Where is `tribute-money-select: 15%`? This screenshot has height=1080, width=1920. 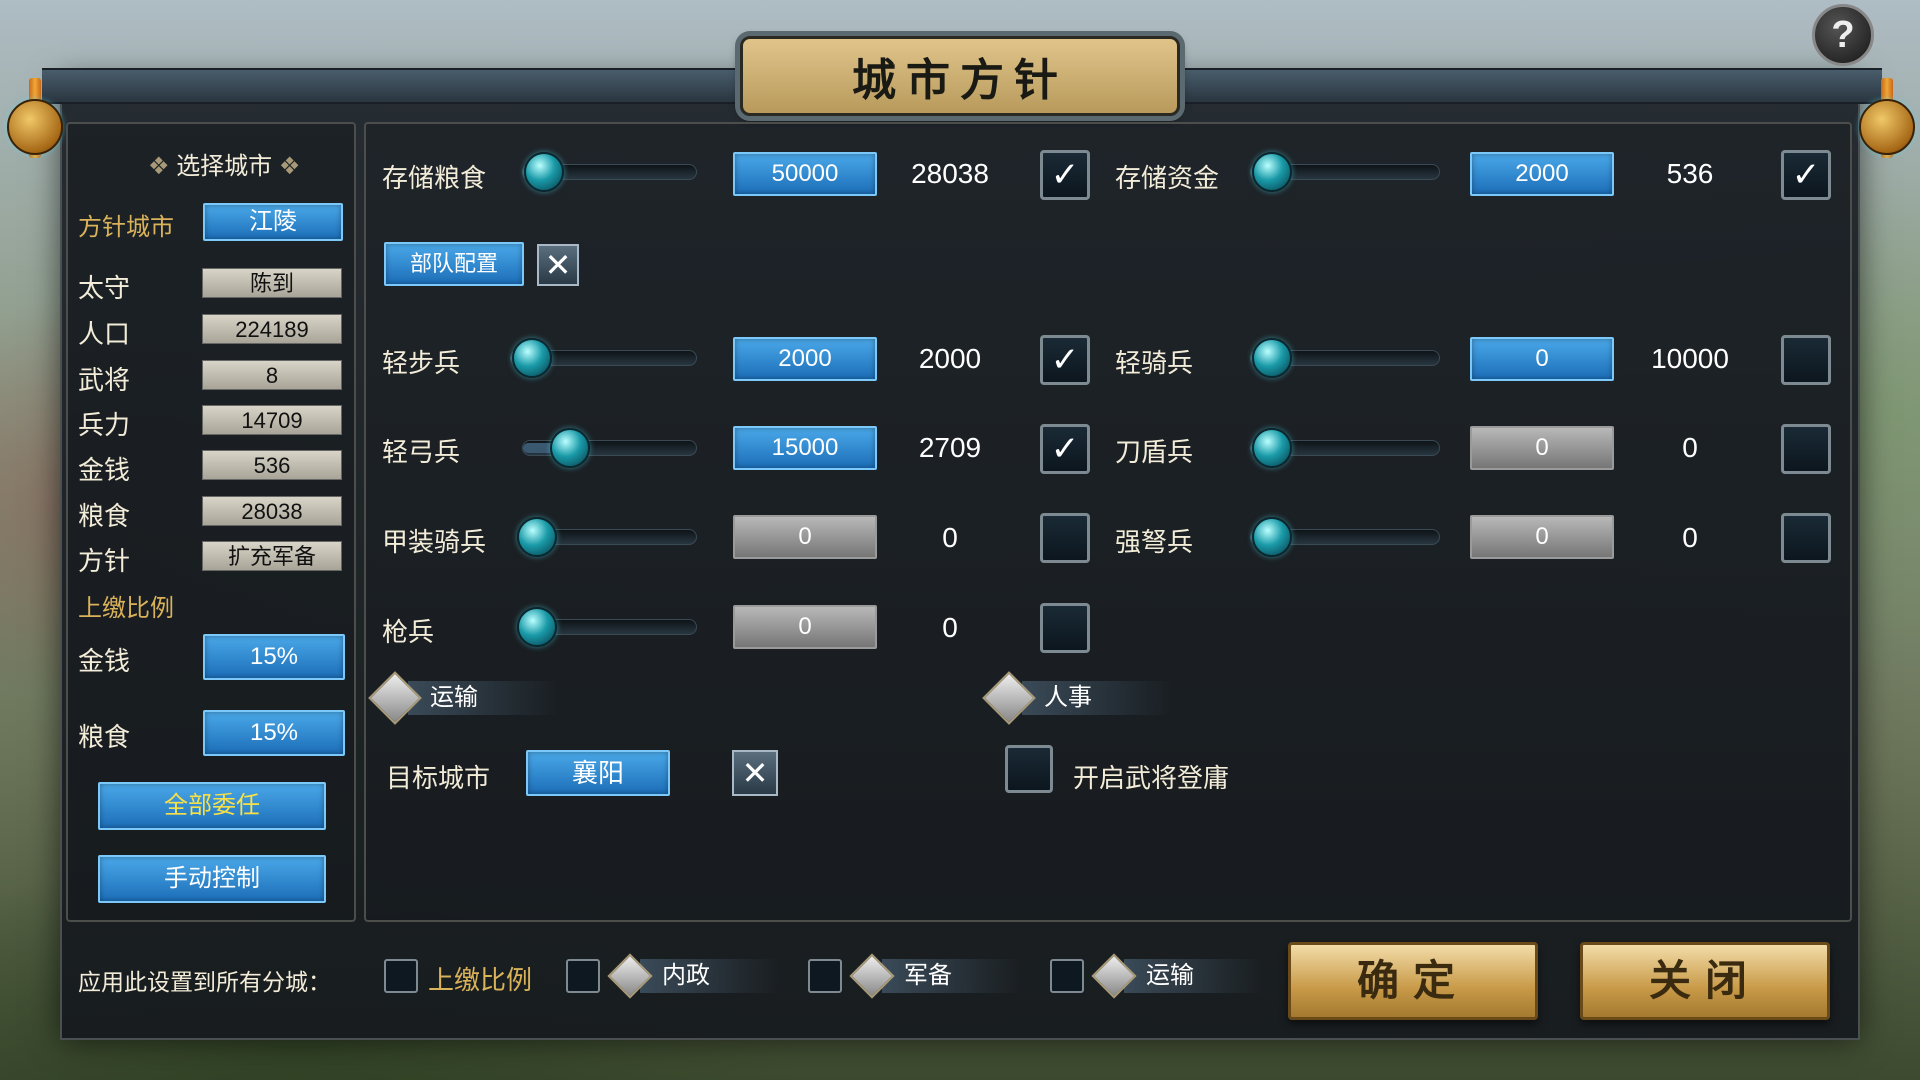
tribute-money-select: 15% is located at coordinates (274, 657).